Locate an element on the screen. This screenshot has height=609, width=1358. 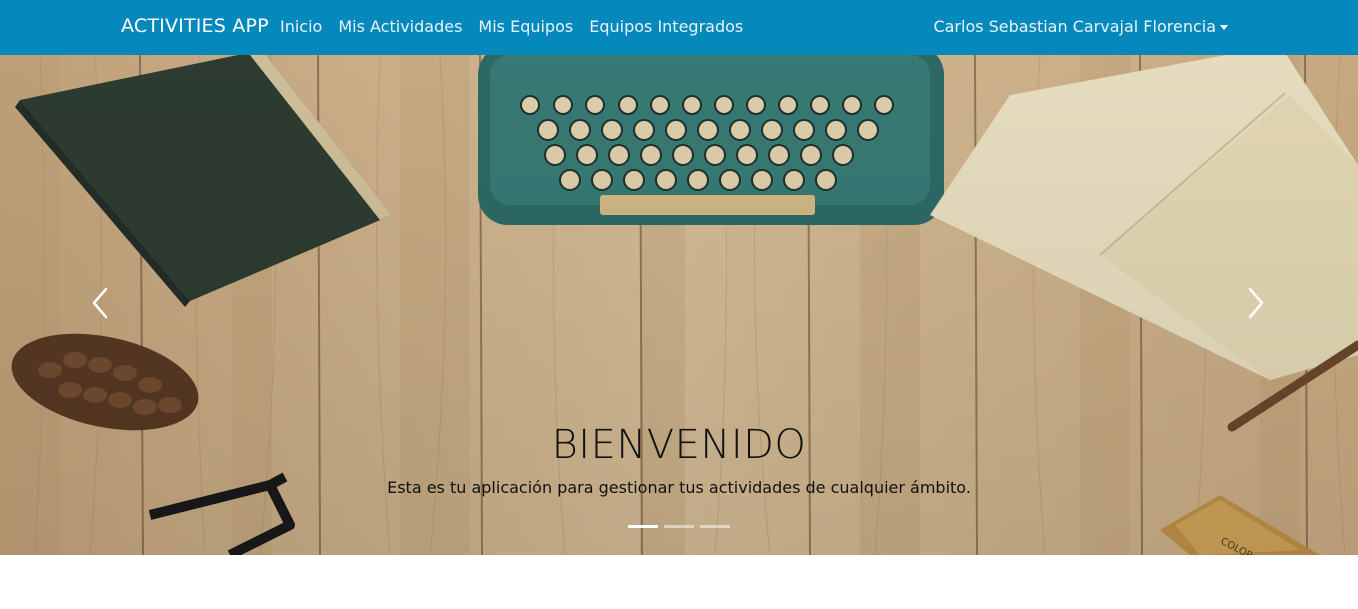
nav-link-mis-equipos: Mis Equipos is located at coordinates (525, 26).